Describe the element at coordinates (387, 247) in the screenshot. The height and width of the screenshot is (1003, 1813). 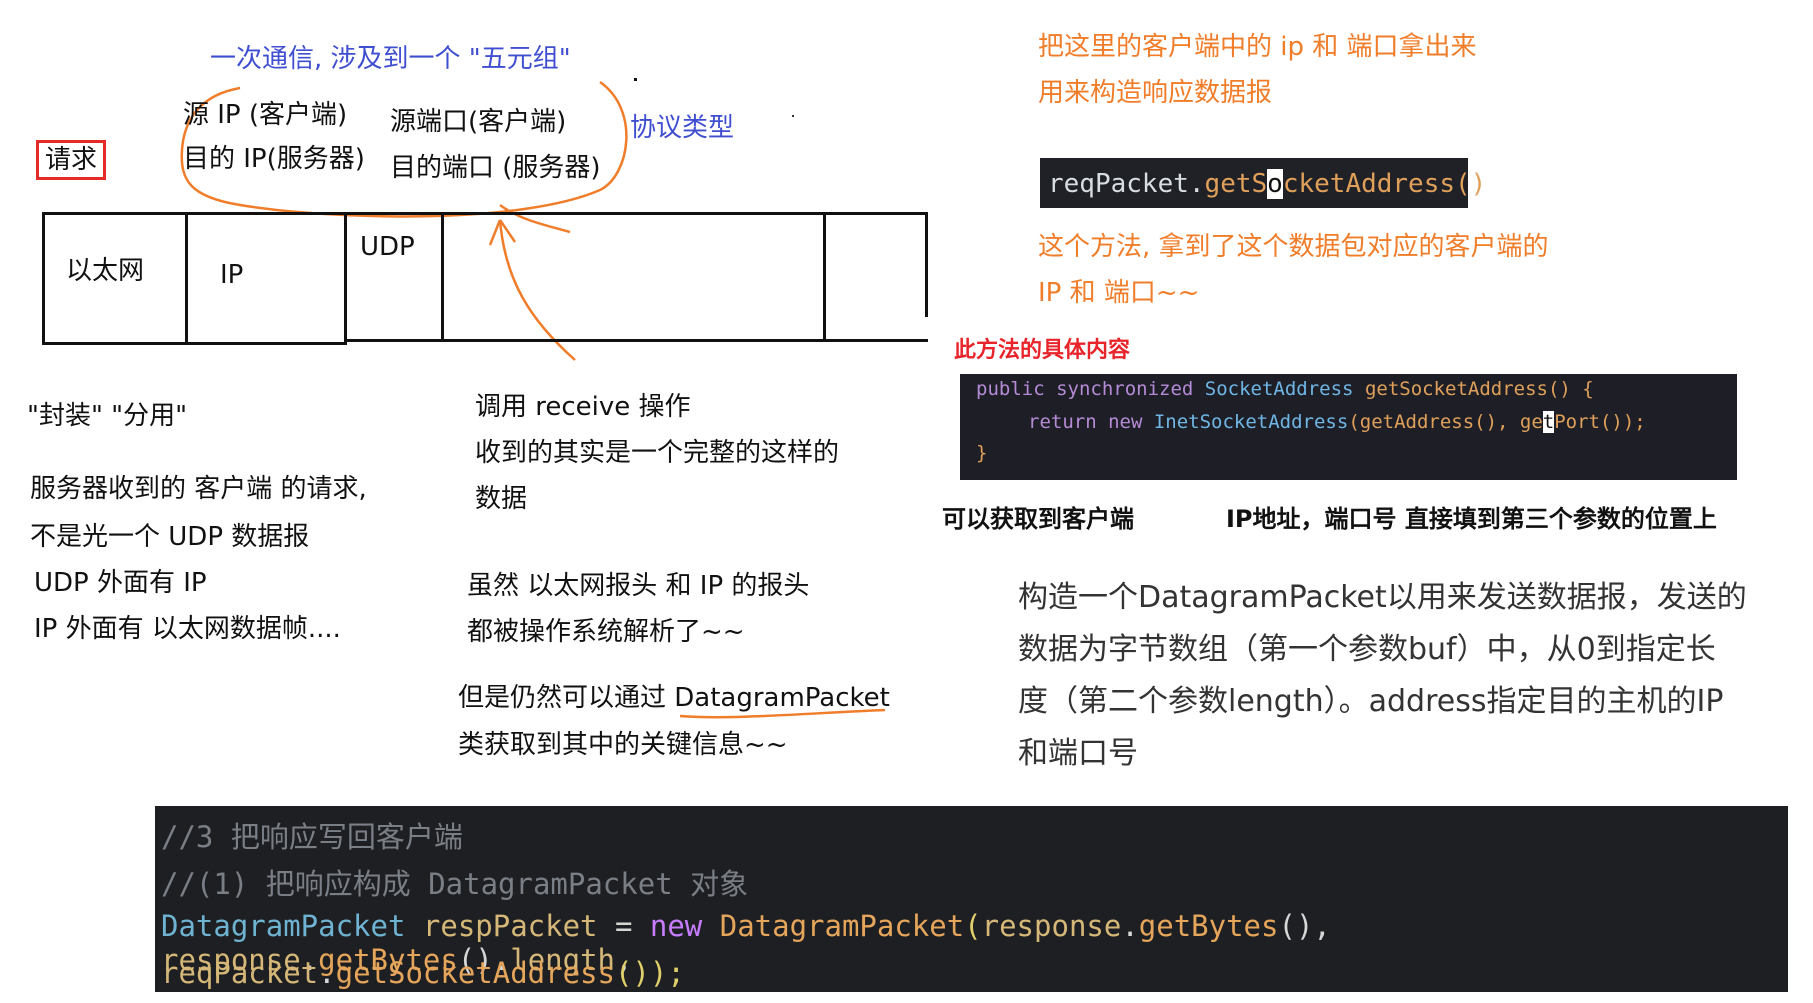
I see `udp-label: UDP` at that location.